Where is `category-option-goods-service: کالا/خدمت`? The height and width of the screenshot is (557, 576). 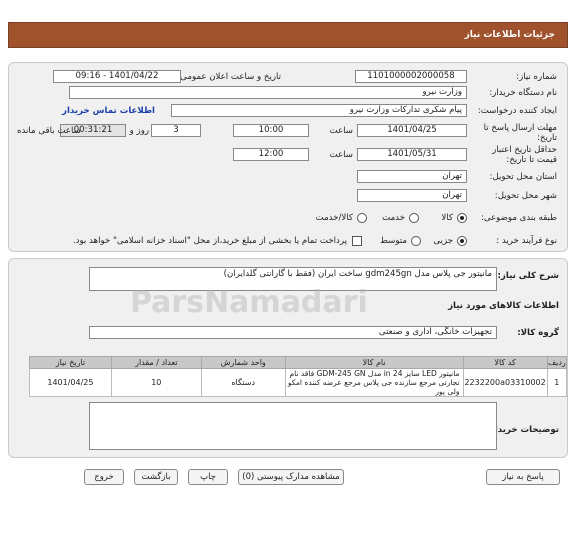
category-option-goods-service: کالا/خدمت is located at coordinates (334, 218).